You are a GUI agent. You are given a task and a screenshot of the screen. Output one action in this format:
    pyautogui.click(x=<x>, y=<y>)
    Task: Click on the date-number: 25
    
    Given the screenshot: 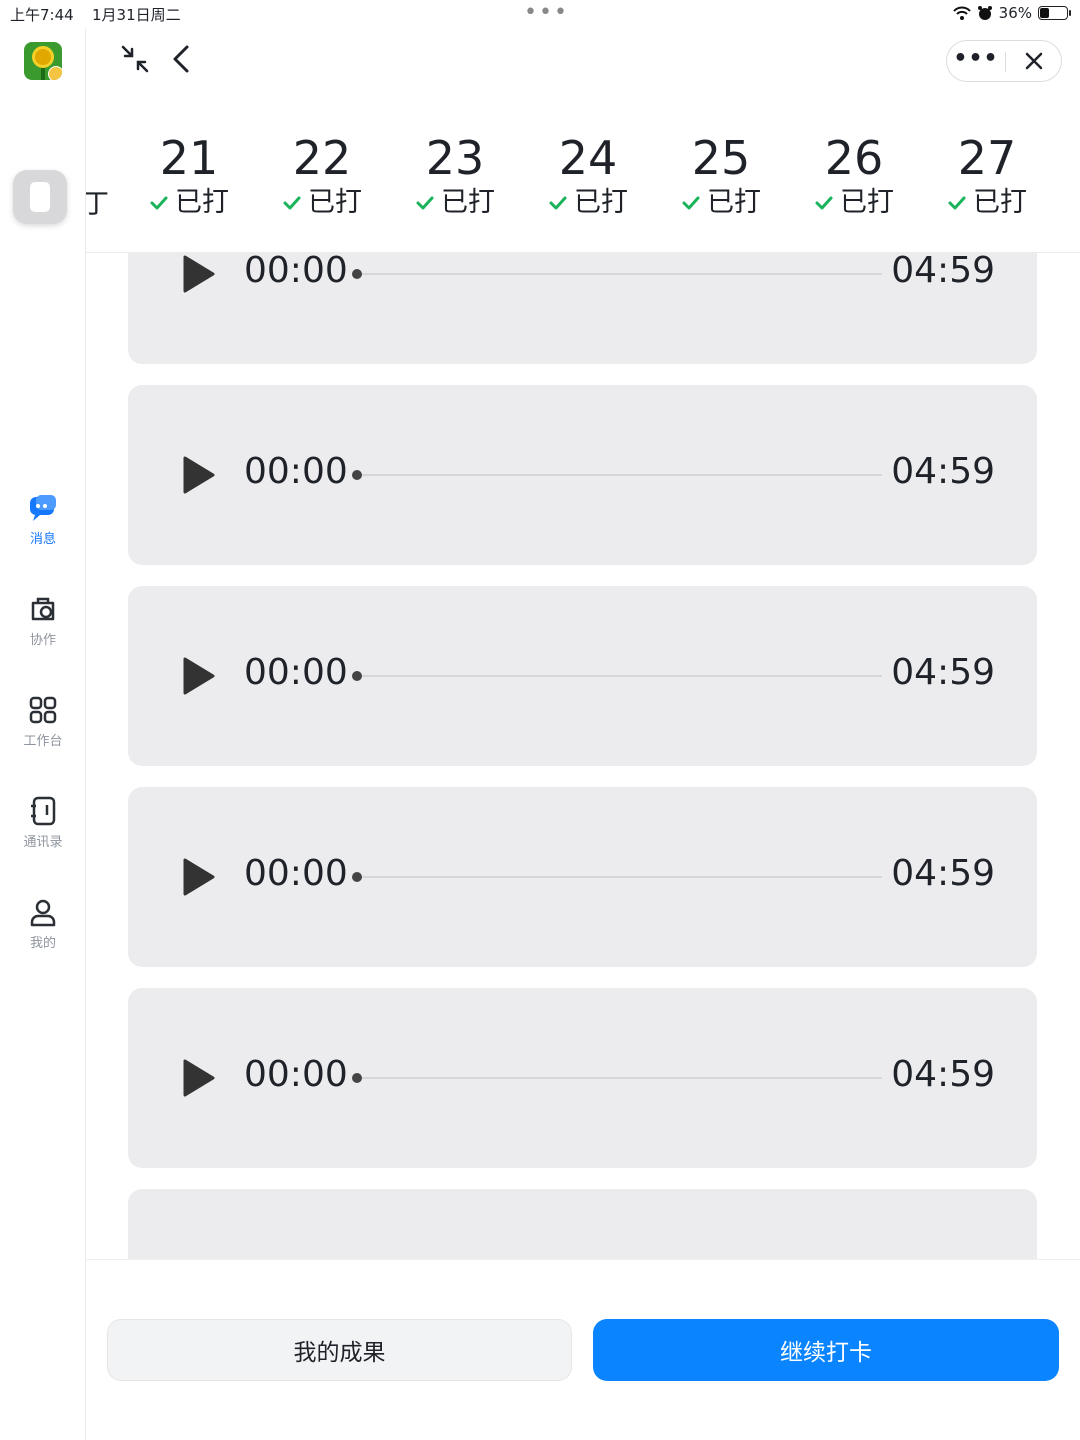 What is the action you would take?
    pyautogui.click(x=721, y=158)
    